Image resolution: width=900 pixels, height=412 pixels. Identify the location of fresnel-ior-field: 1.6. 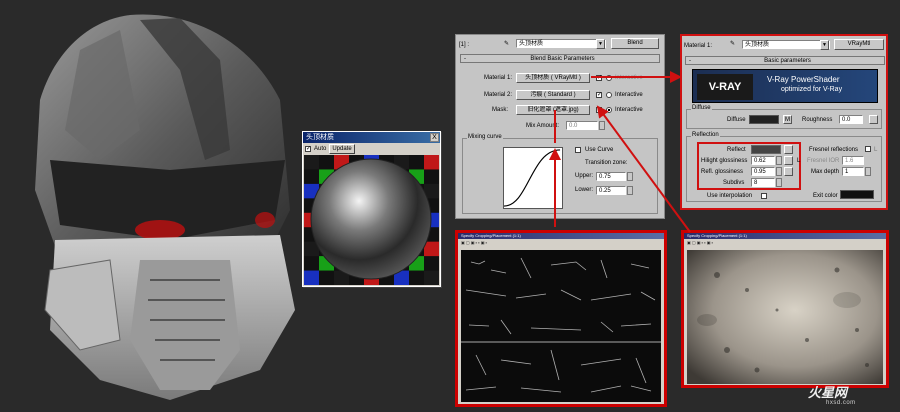
(853, 160).